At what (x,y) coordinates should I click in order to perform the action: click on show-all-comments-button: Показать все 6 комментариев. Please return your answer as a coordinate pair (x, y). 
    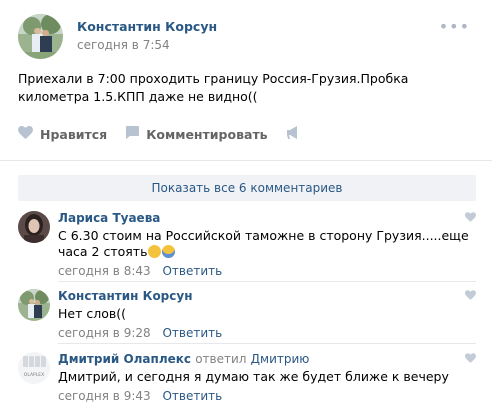
    Looking at the image, I should click on (247, 188).